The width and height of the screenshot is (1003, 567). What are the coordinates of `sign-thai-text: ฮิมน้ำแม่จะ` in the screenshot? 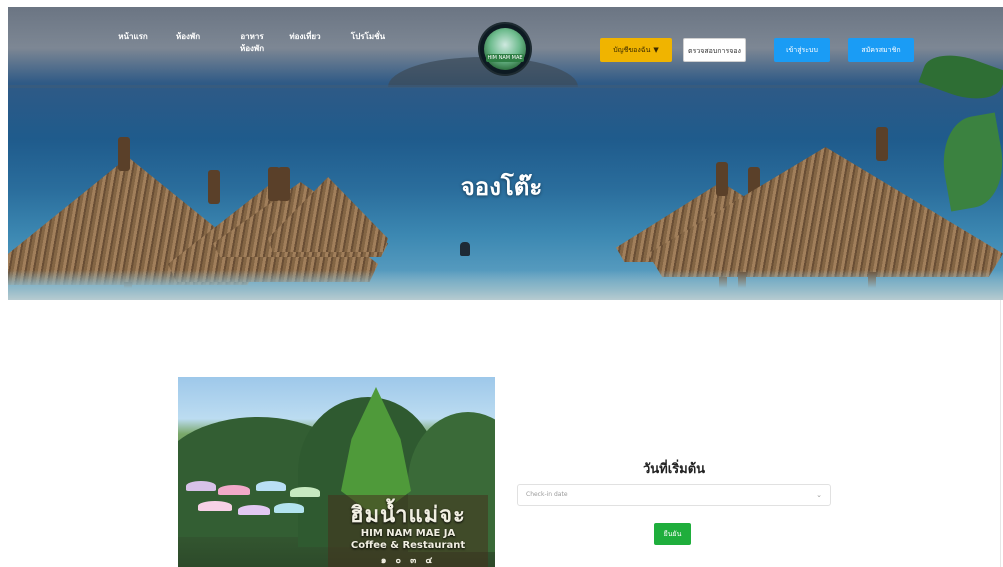 It's located at (408, 515).